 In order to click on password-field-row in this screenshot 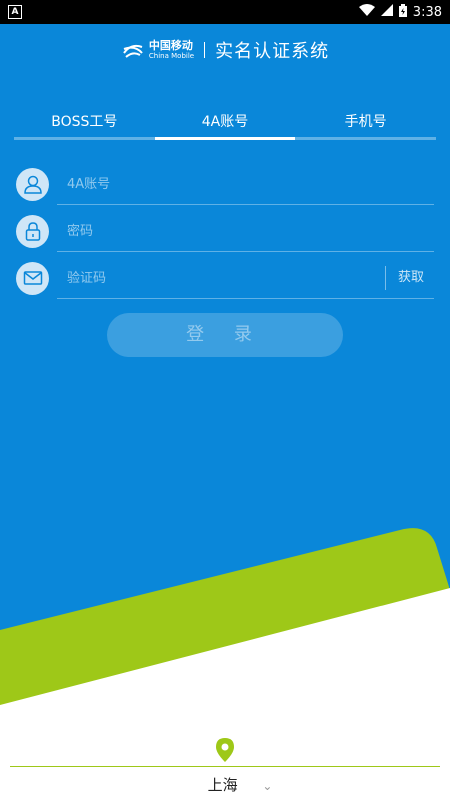, I will do `click(225, 231)`.